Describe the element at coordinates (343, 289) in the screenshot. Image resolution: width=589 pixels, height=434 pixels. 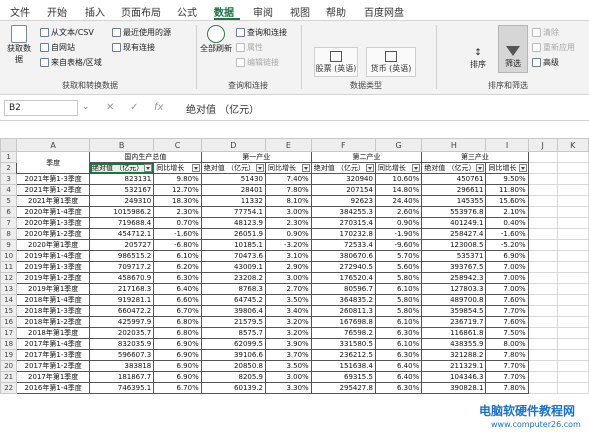
I see `data-cell: 80596.7` at that location.